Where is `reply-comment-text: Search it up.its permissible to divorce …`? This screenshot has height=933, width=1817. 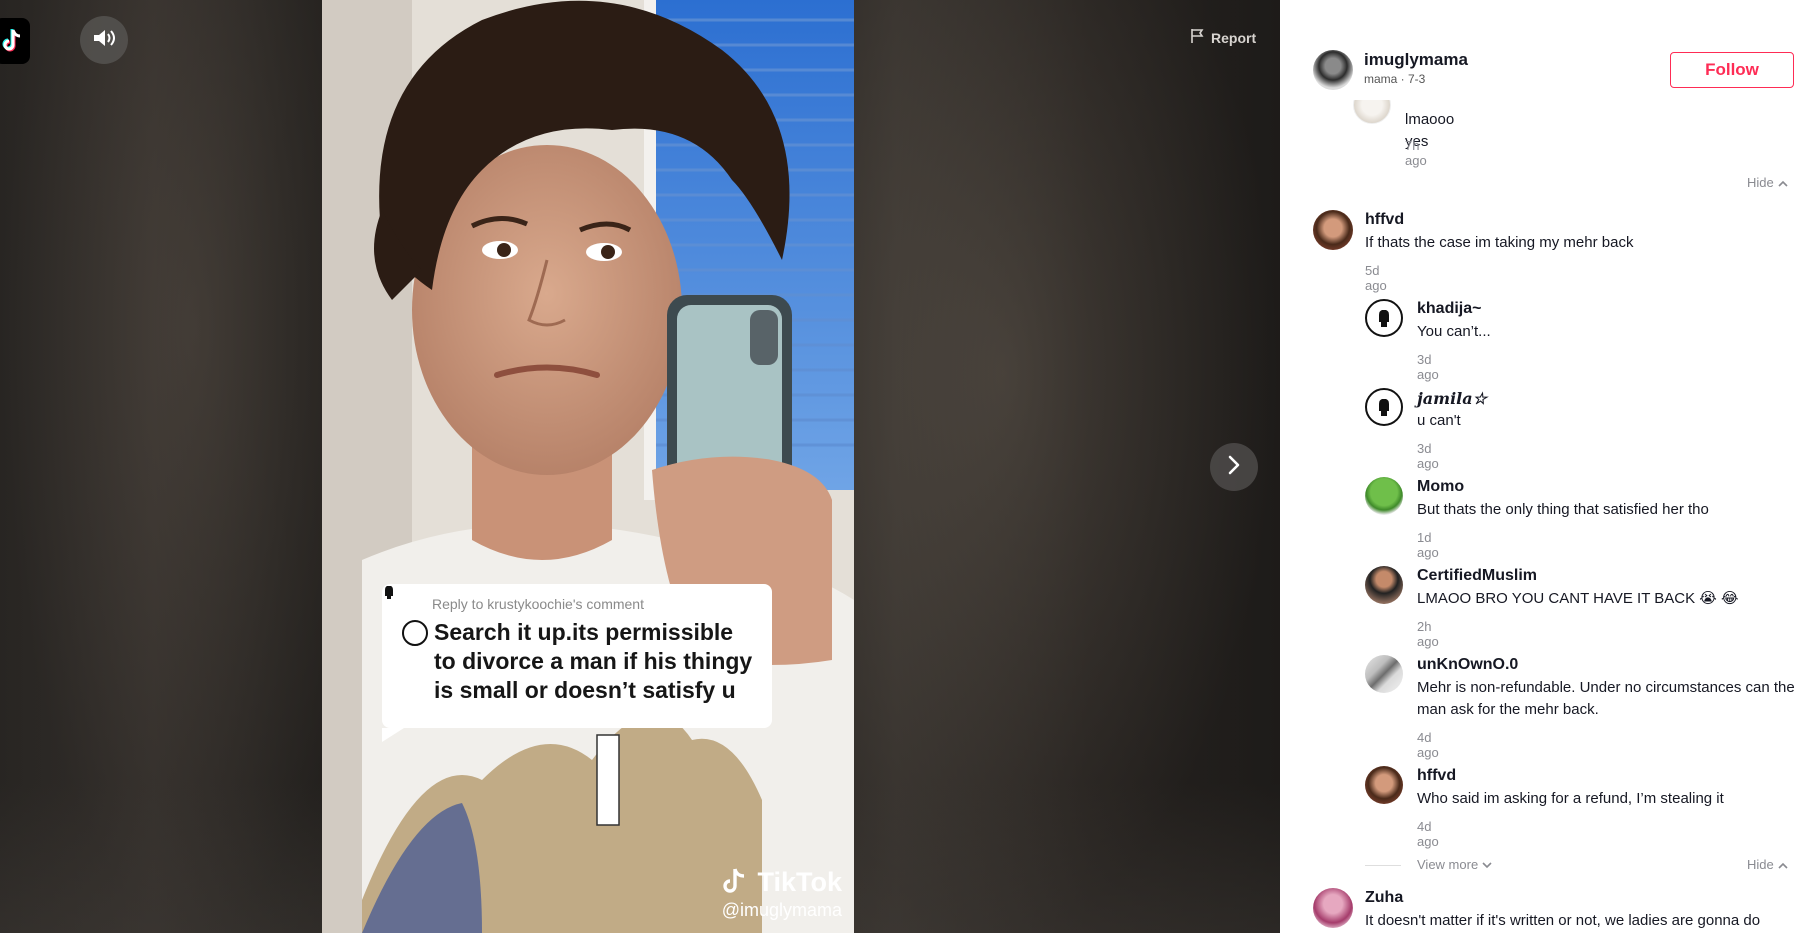
reply-comment-text: Search it up.its permissible to divorce … is located at coordinates (593, 661).